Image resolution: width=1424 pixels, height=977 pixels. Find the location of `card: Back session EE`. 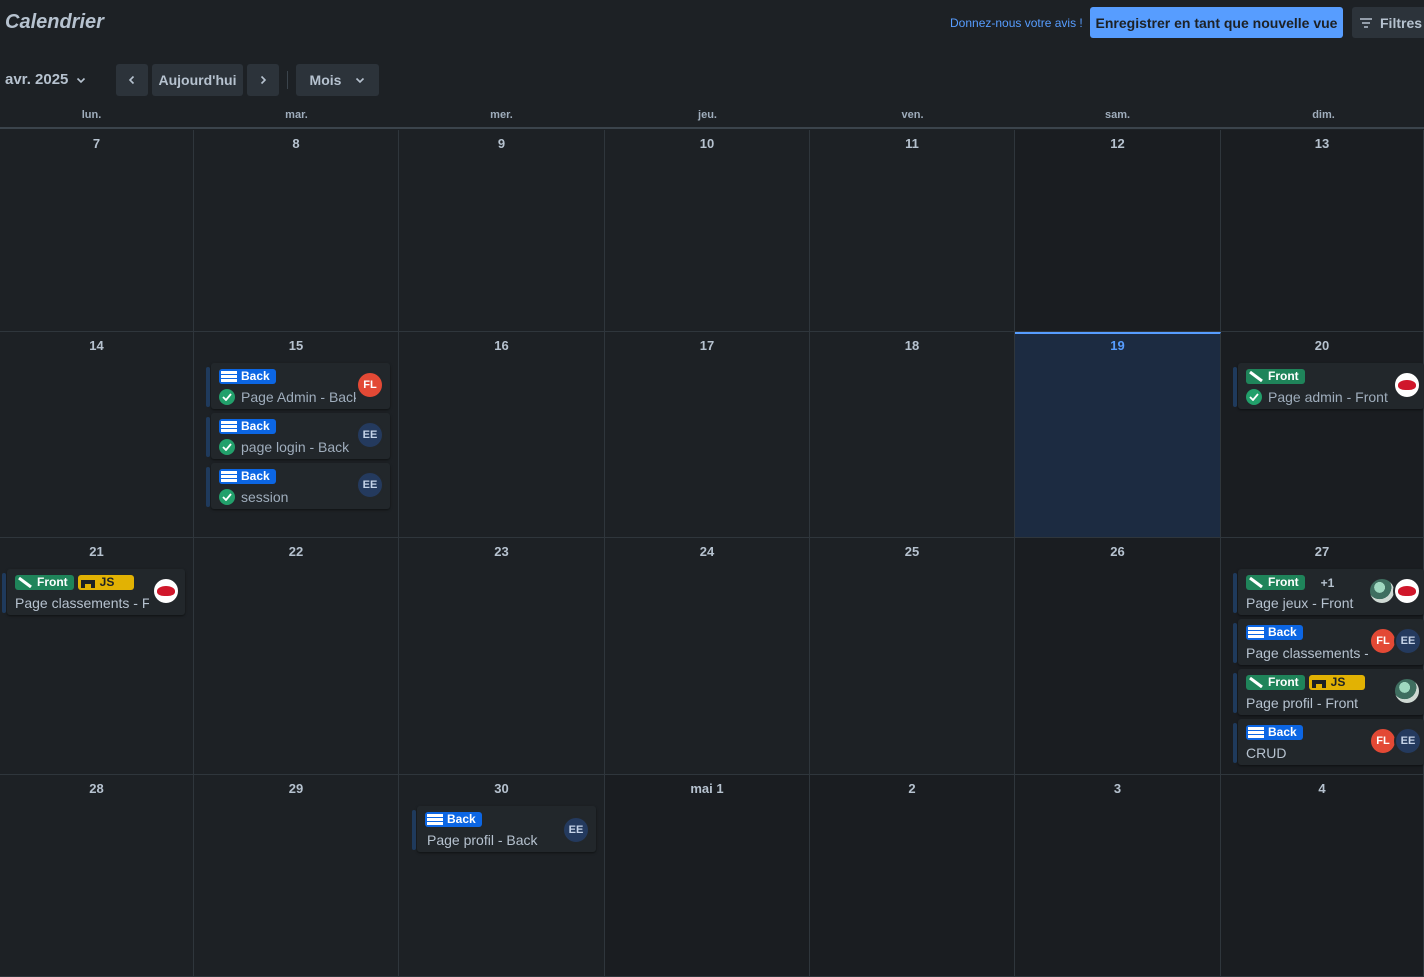

card: Back session EE is located at coordinates (298, 486).